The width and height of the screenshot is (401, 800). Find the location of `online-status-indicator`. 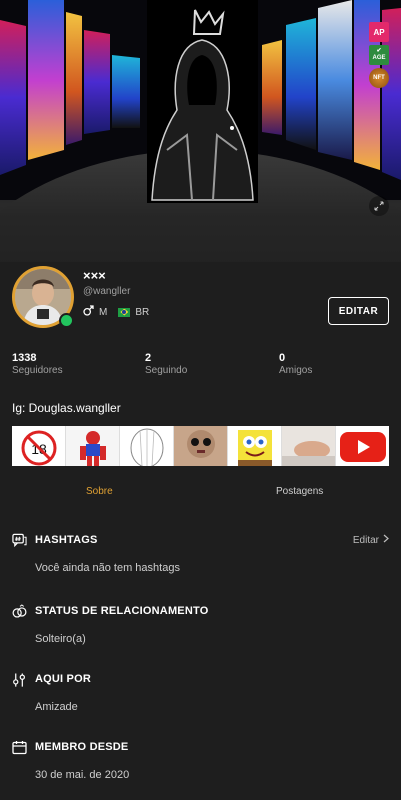

online-status-indicator is located at coordinates (66, 320).